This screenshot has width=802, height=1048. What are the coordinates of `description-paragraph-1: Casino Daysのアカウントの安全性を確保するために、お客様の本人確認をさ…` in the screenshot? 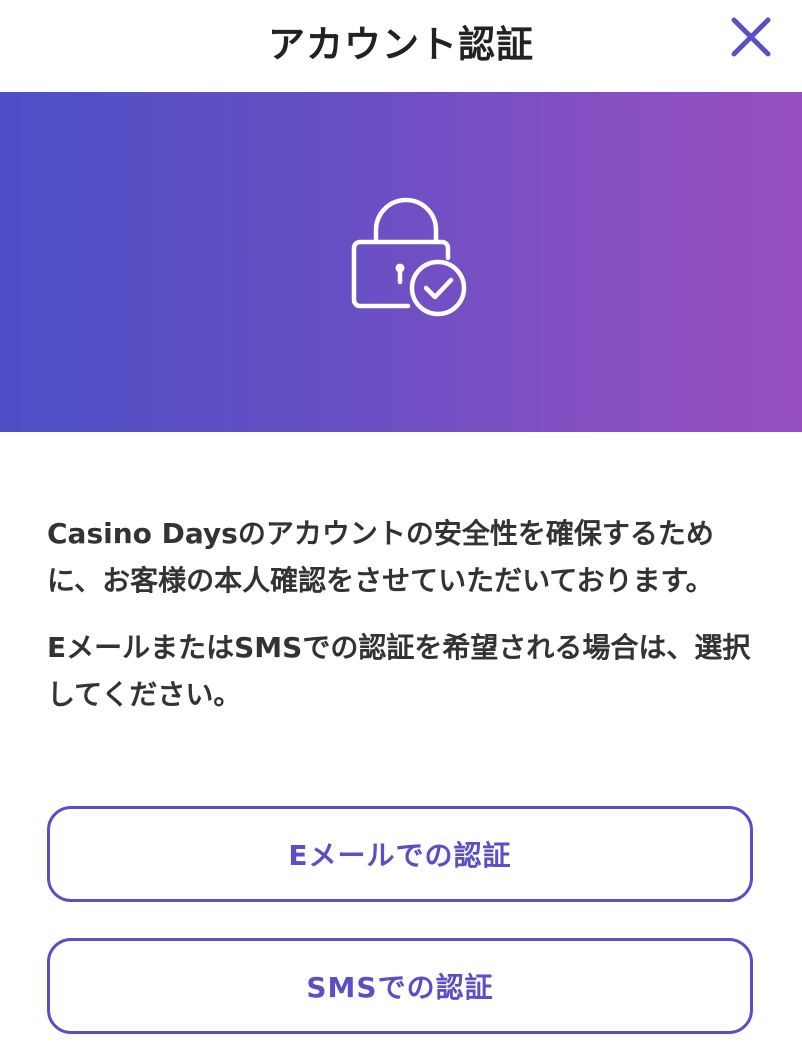 It's located at (380, 557).